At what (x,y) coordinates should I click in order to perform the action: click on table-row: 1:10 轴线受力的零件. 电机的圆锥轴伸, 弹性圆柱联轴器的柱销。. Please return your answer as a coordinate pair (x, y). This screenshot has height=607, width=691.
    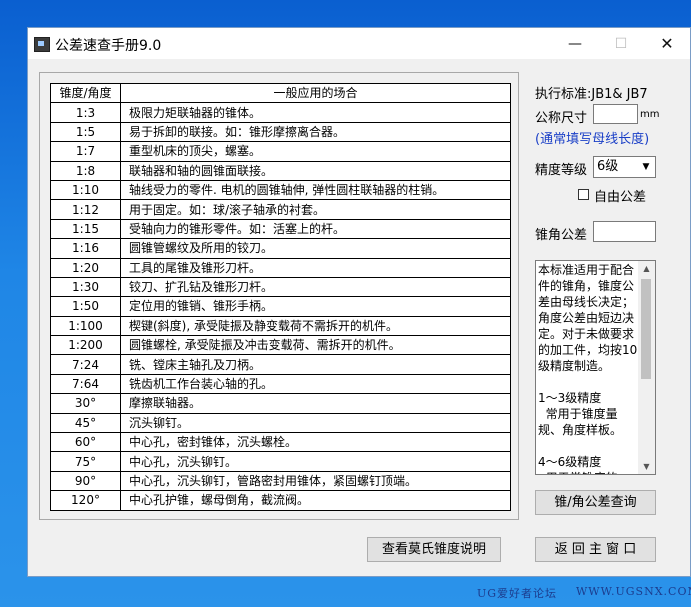
    Looking at the image, I should click on (280, 190).